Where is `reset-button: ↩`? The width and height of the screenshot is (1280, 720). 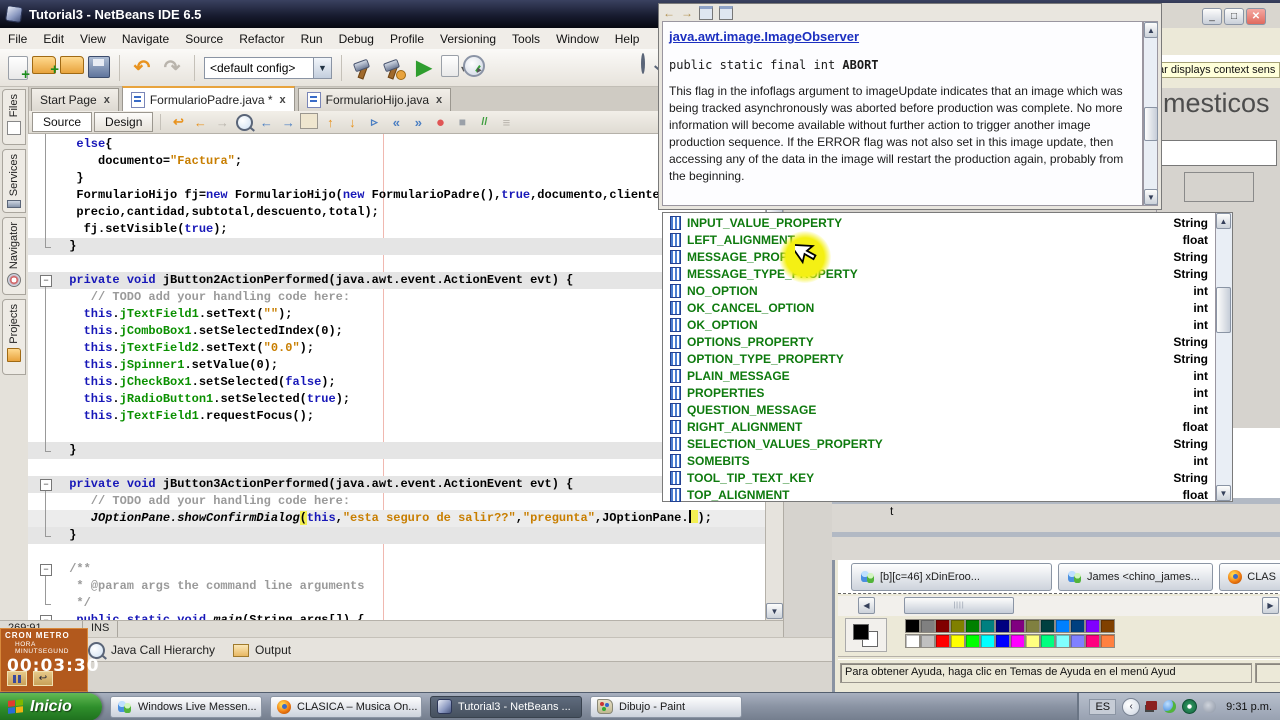
reset-button: ↩ is located at coordinates (43, 678).